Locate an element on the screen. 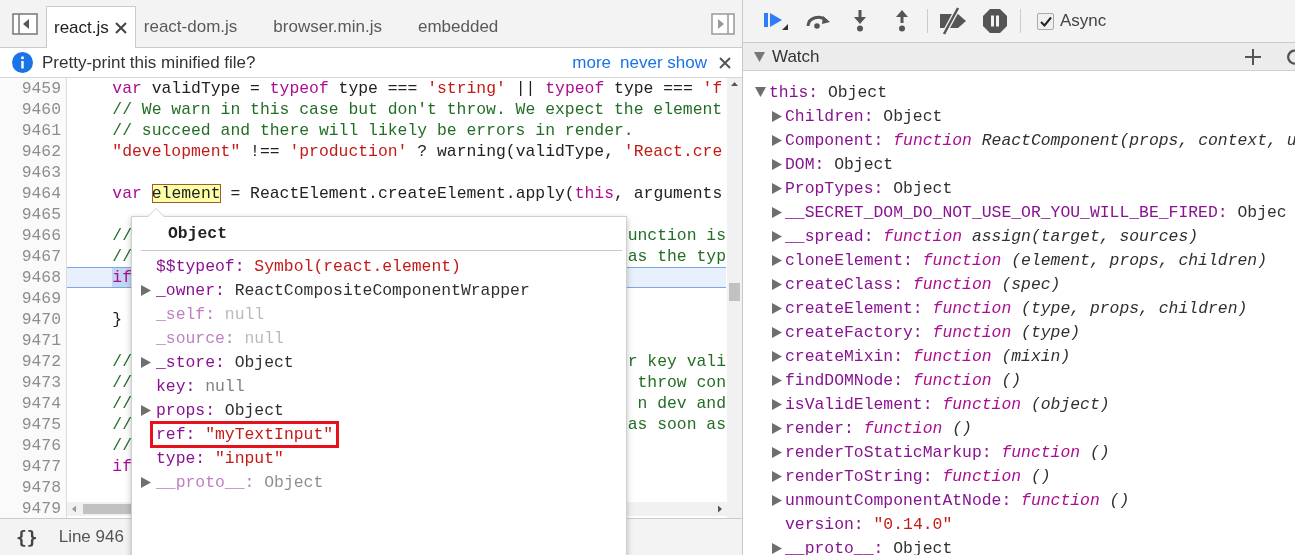 Image resolution: width=1295 pixels, height=555 pixels. add-icon is located at coordinates (1253, 56).